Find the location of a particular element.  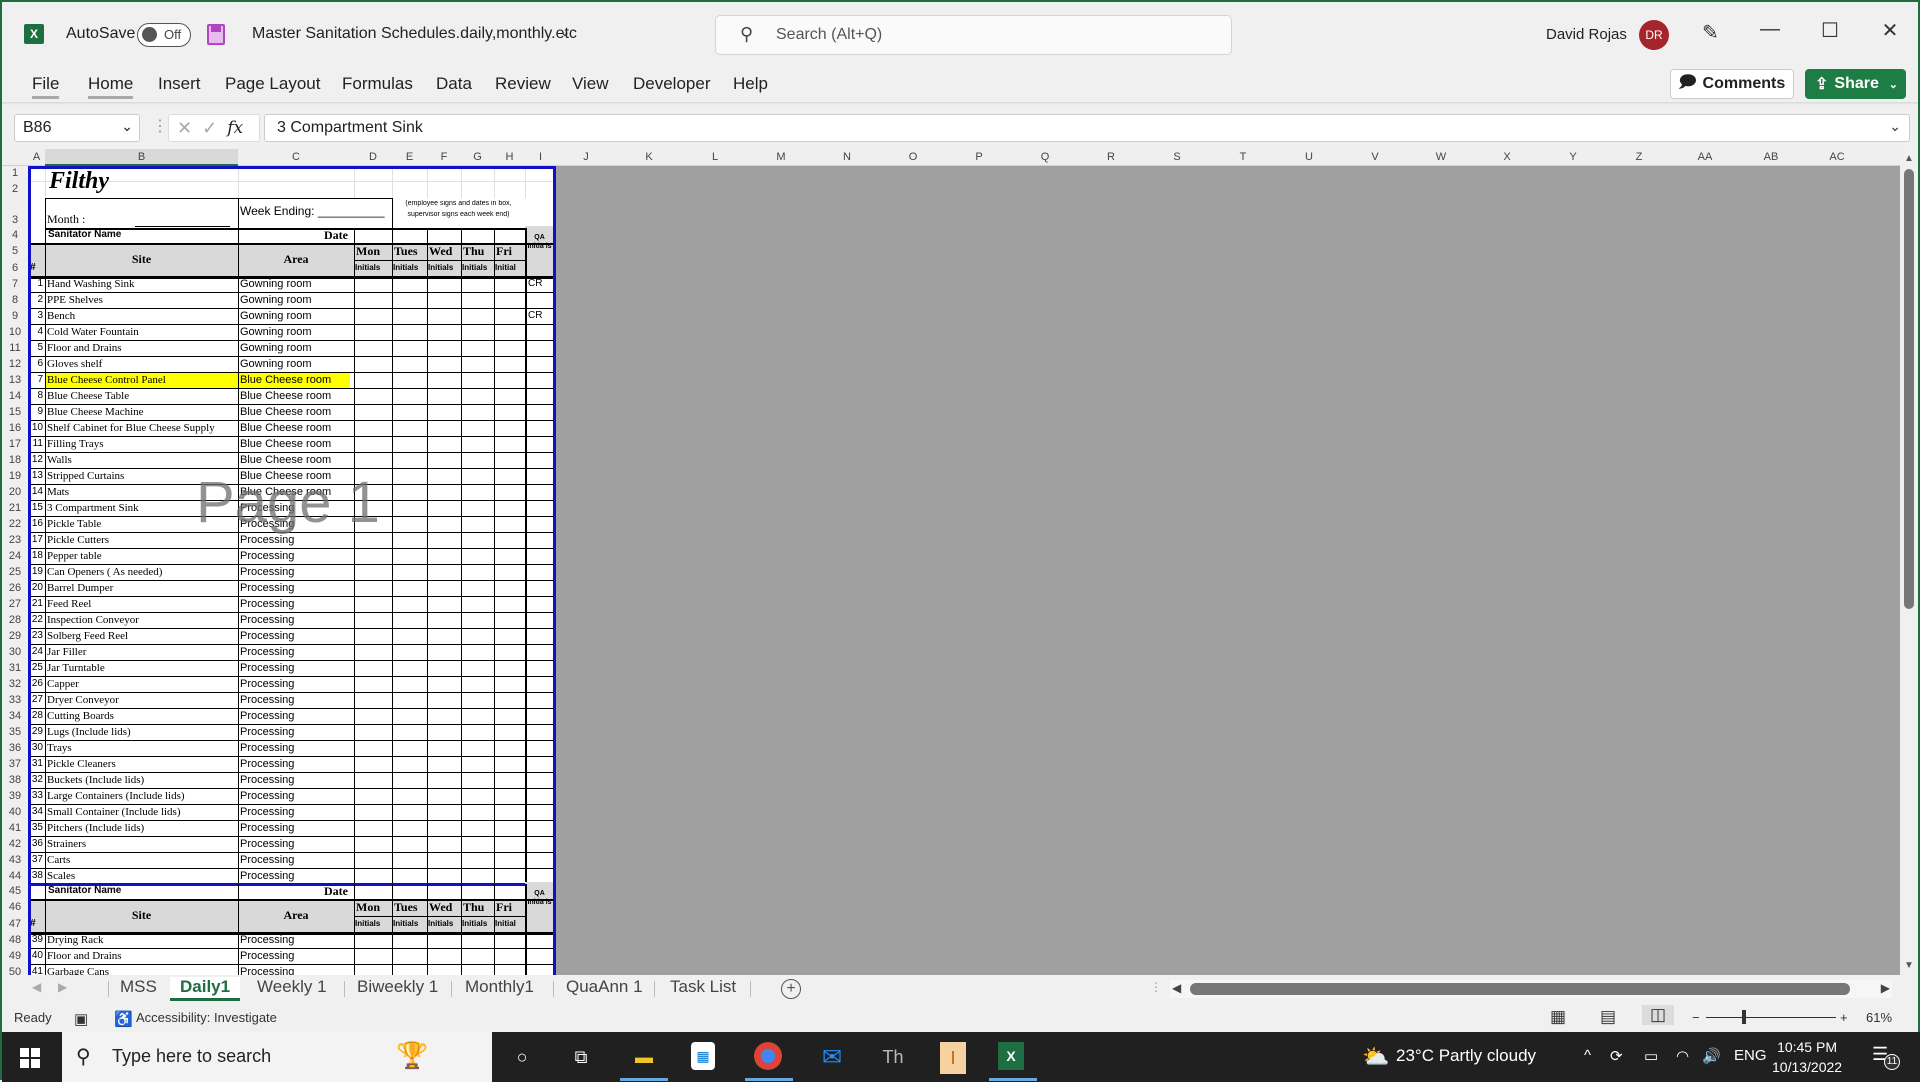

item-number: 24 is located at coordinates (35, 652).